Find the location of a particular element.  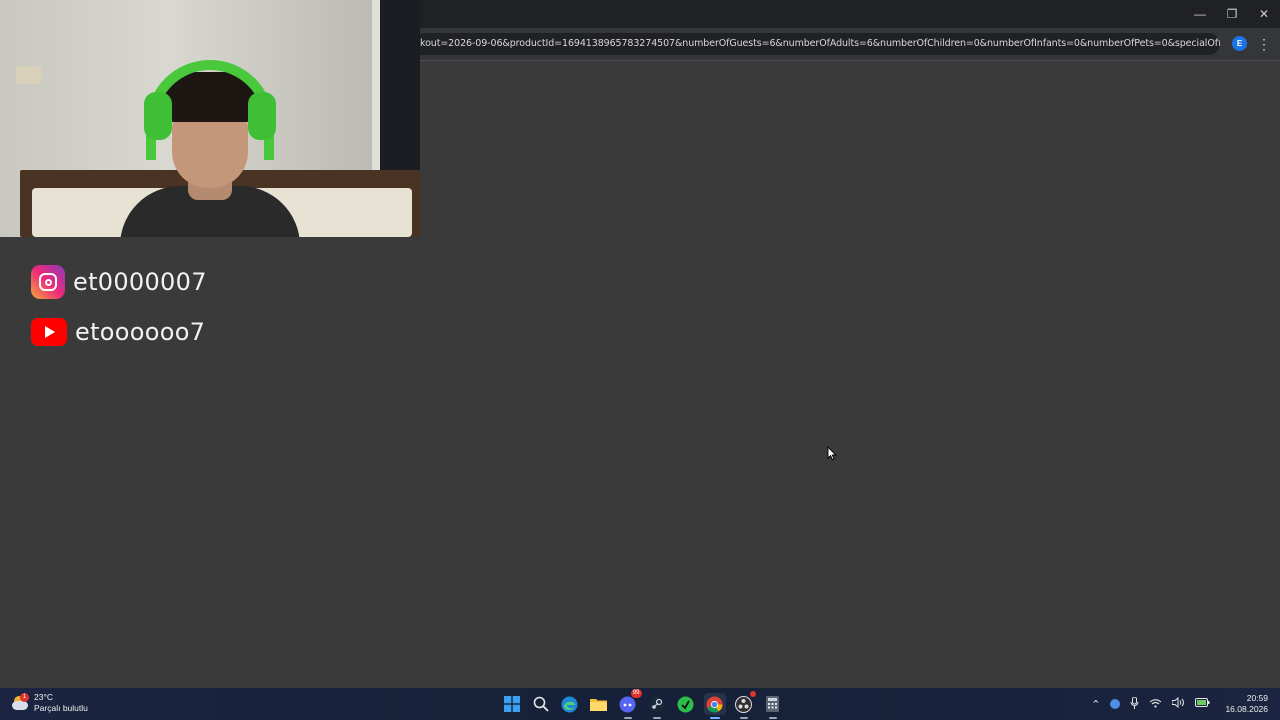

obs-recording-dot is located at coordinates (752, 694).